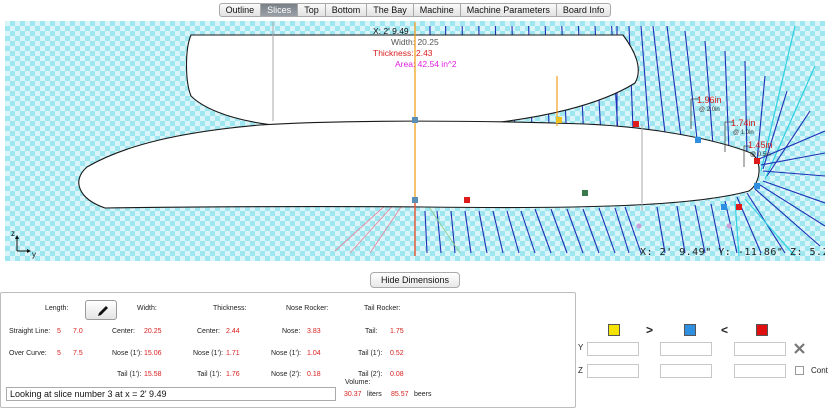  Describe the element at coordinates (78, 331) in the screenshot. I see `straight-line-in: 7.0` at that location.